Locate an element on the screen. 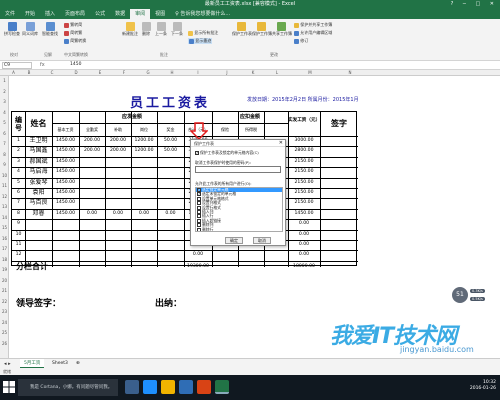 The height and width of the screenshot is (400, 500). column-header-G: G is located at coordinates (148, 72).